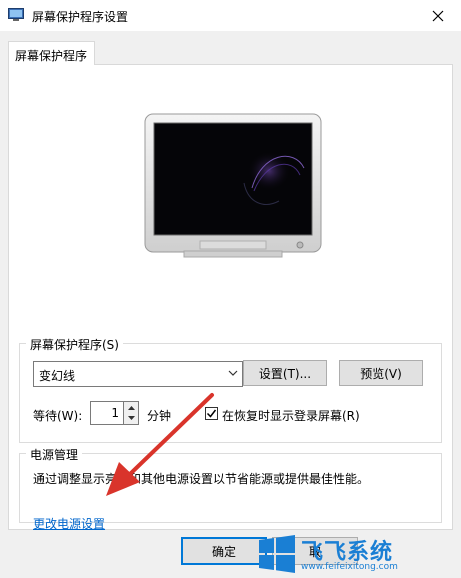  I want to click on close-button, so click(438, 15).